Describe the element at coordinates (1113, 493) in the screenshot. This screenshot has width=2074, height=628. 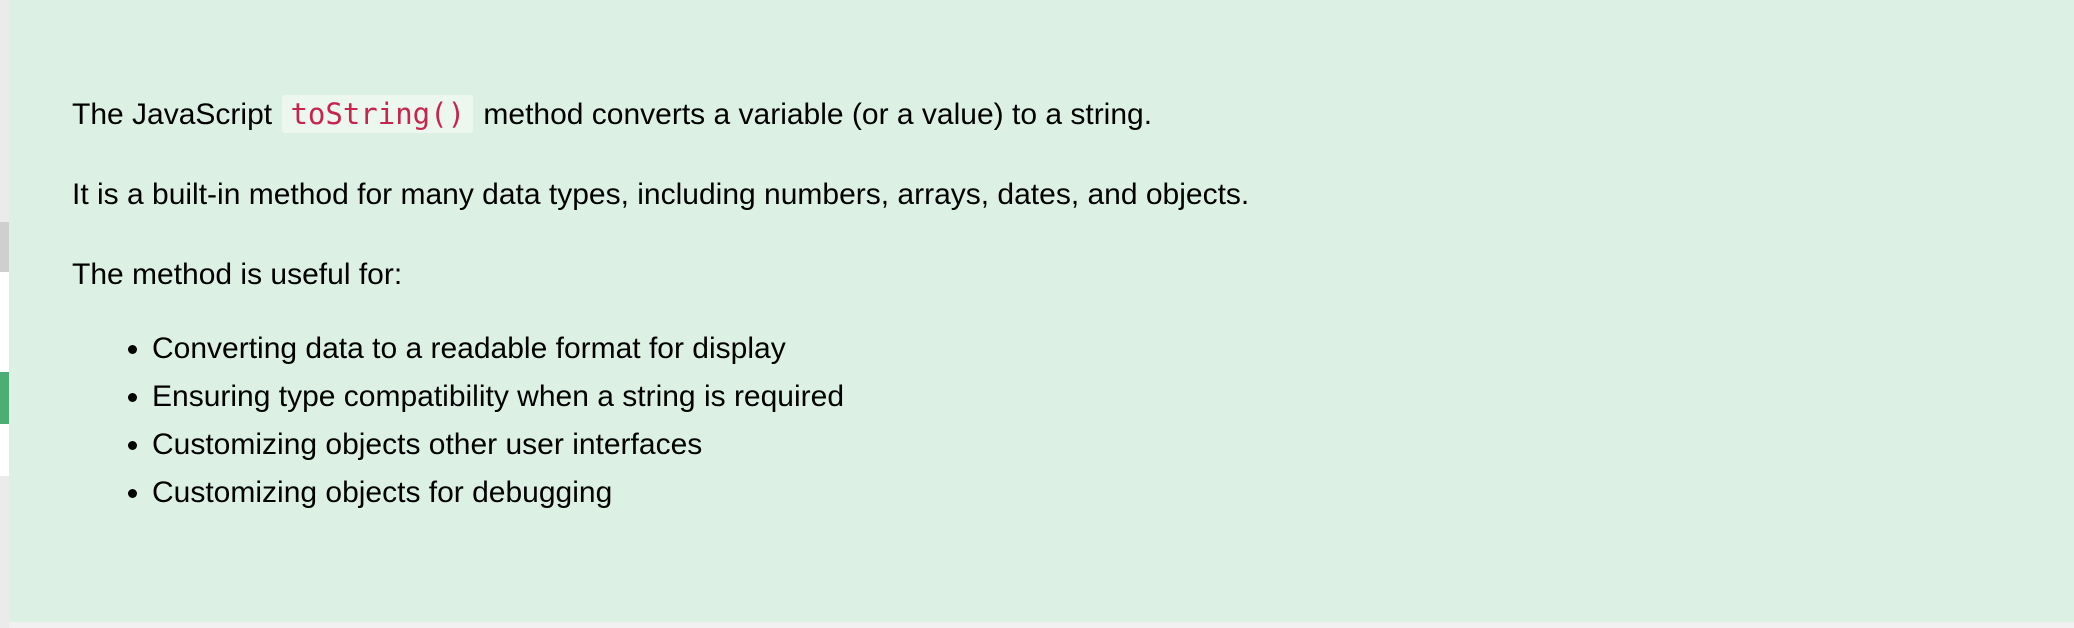
I see `list-item: Customizing objects for debugging` at that location.